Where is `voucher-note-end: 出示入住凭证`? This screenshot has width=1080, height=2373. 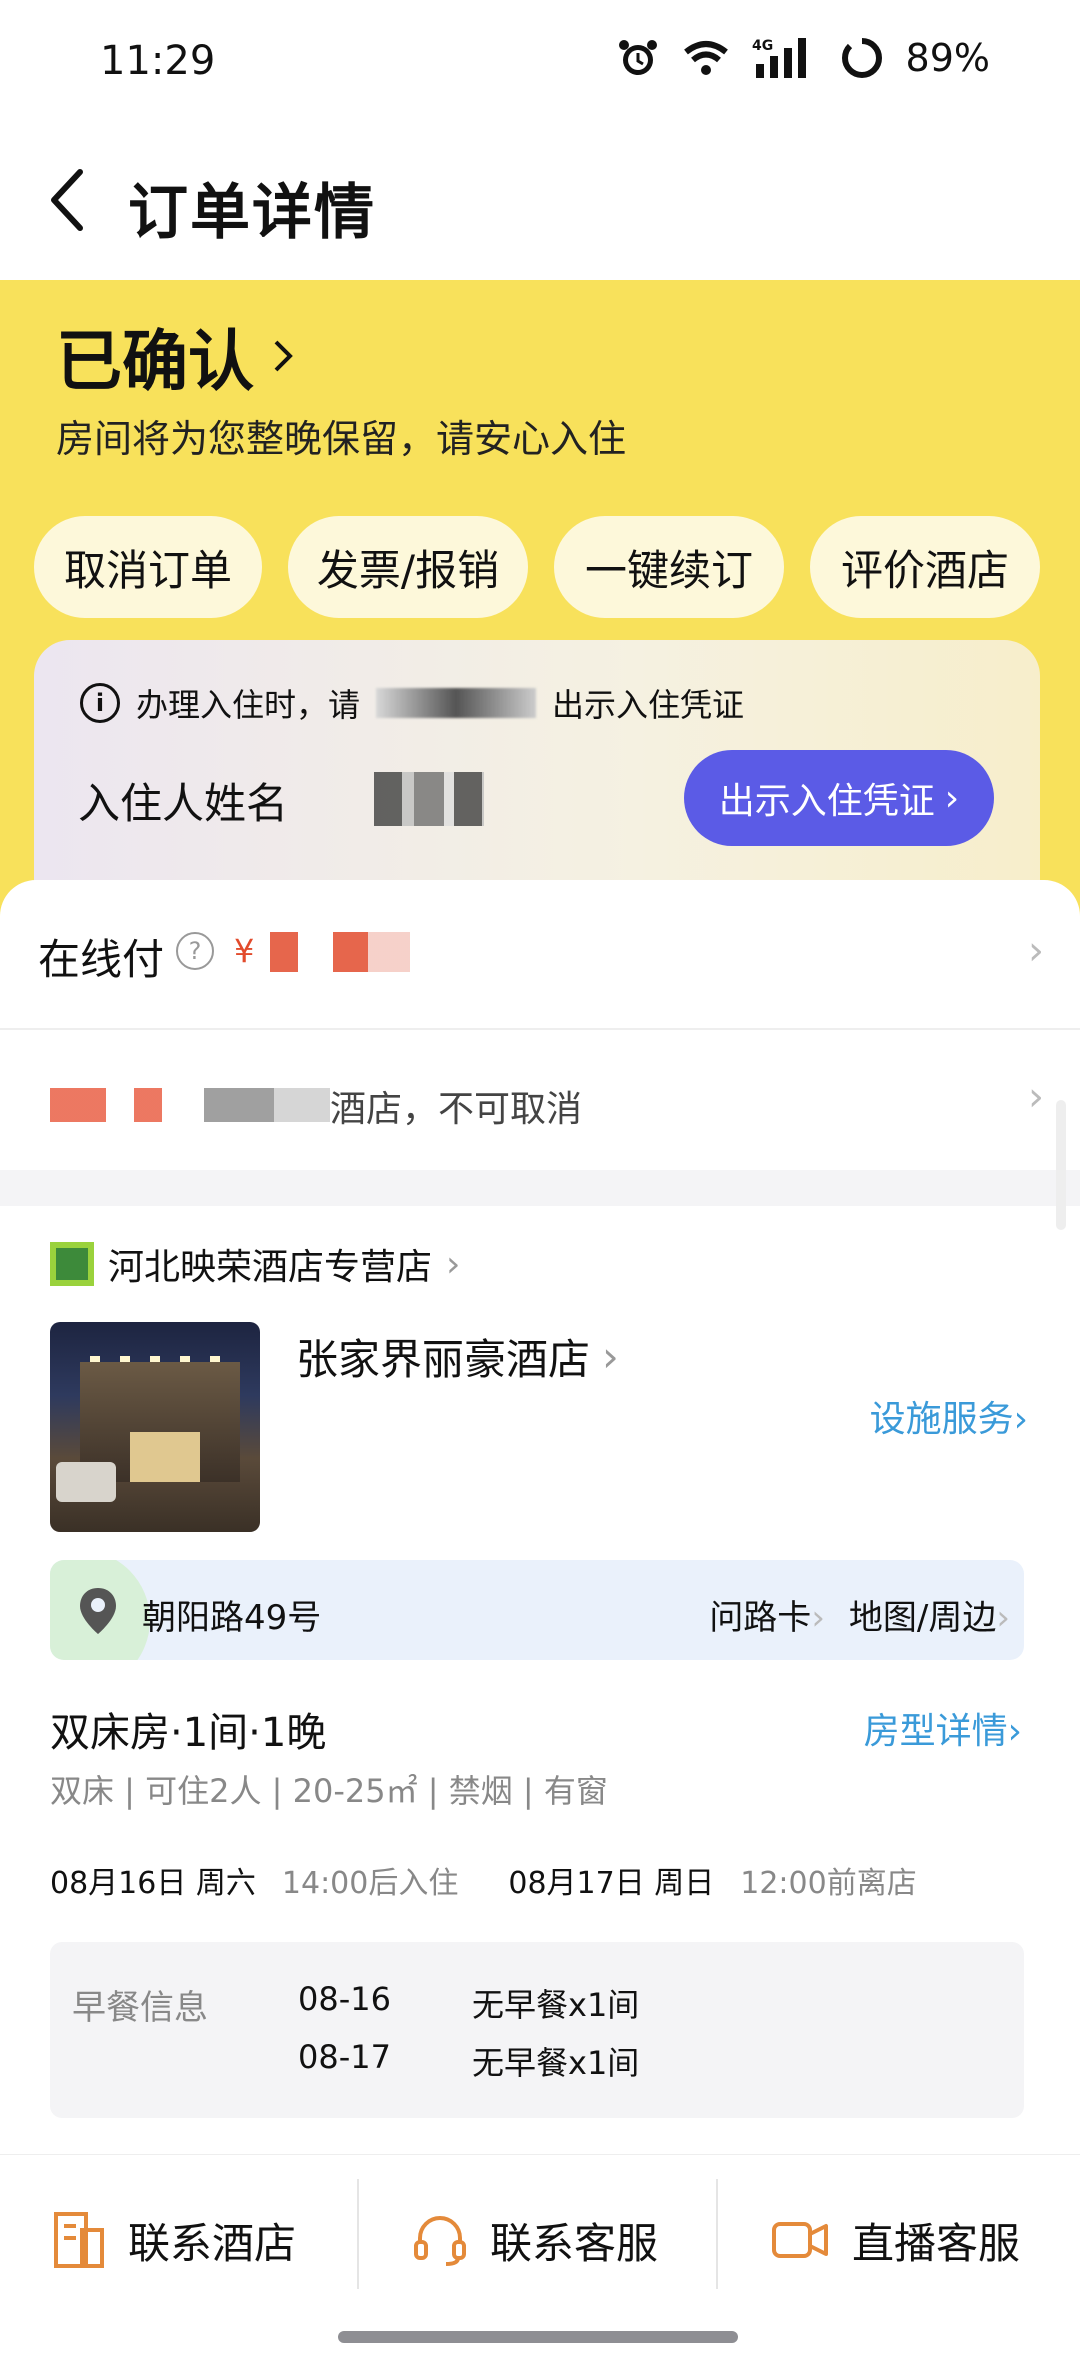 voucher-note-end: 出示入住凭证 is located at coordinates (648, 705).